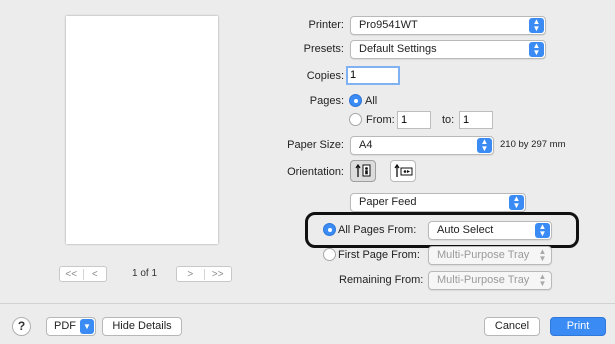 The width and height of the screenshot is (615, 344). I want to click on next-last-buttons: > >>, so click(204, 274).